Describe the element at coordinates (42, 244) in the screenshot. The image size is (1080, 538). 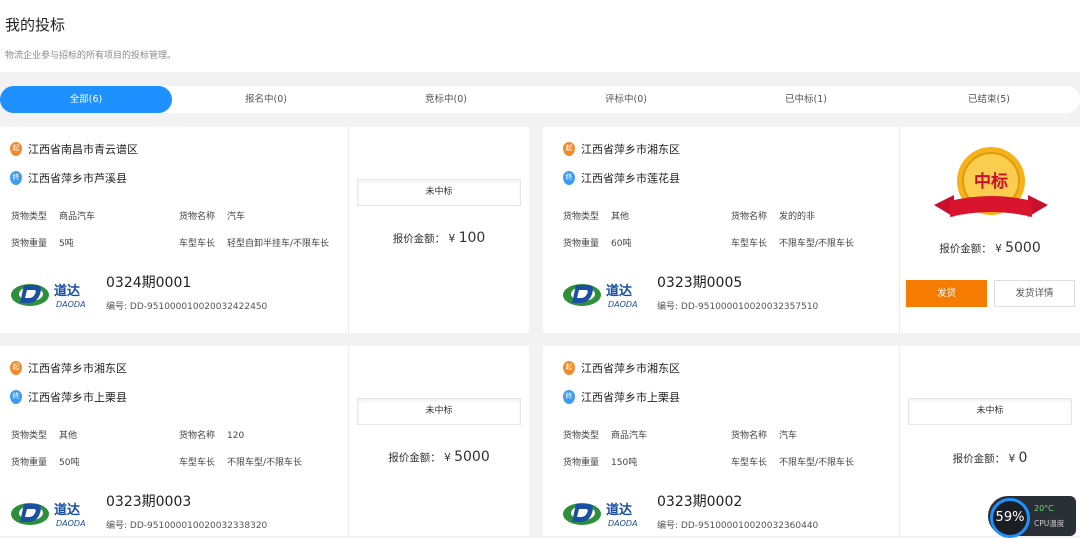
I see `cargo-weight: 货物重量 5吨` at that location.